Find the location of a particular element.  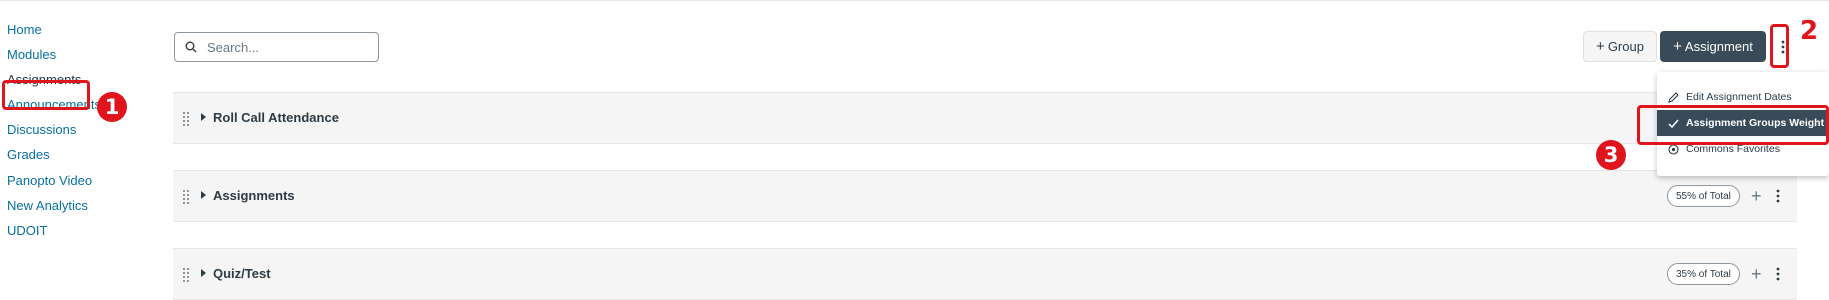

kebab-icon is located at coordinates (1783, 46).